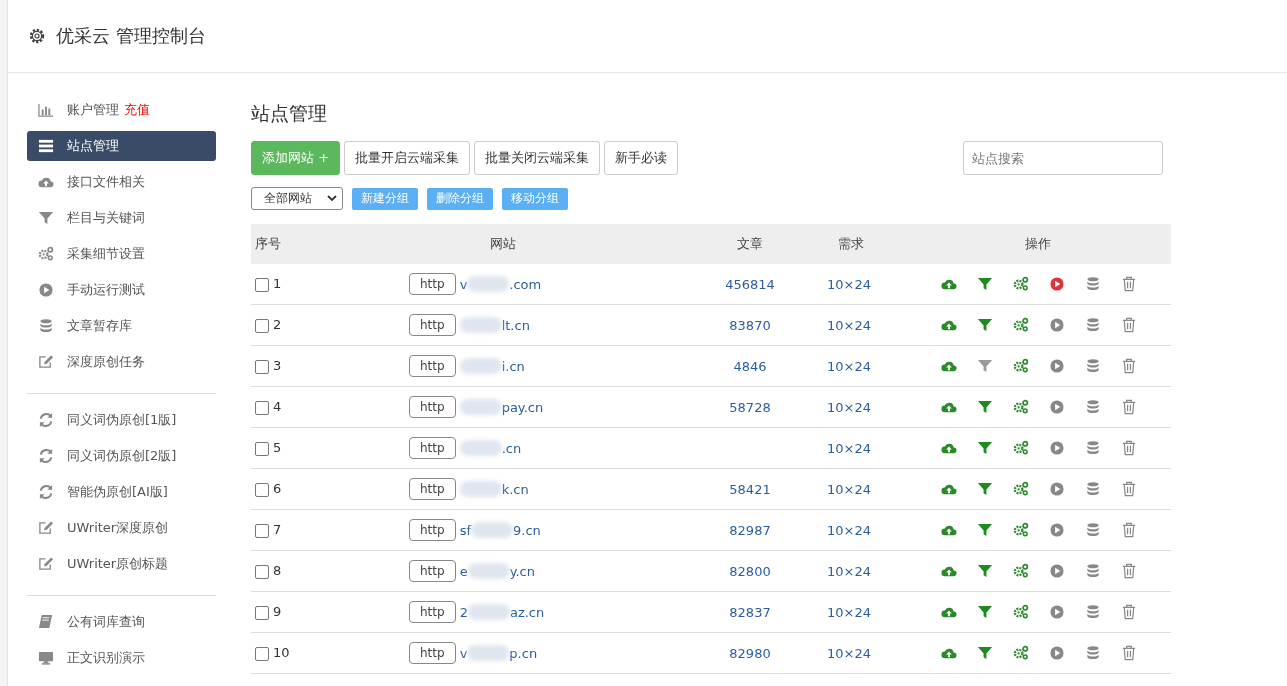 This screenshot has width=1287, height=686. I want to click on row-number: 9, so click(277, 612).